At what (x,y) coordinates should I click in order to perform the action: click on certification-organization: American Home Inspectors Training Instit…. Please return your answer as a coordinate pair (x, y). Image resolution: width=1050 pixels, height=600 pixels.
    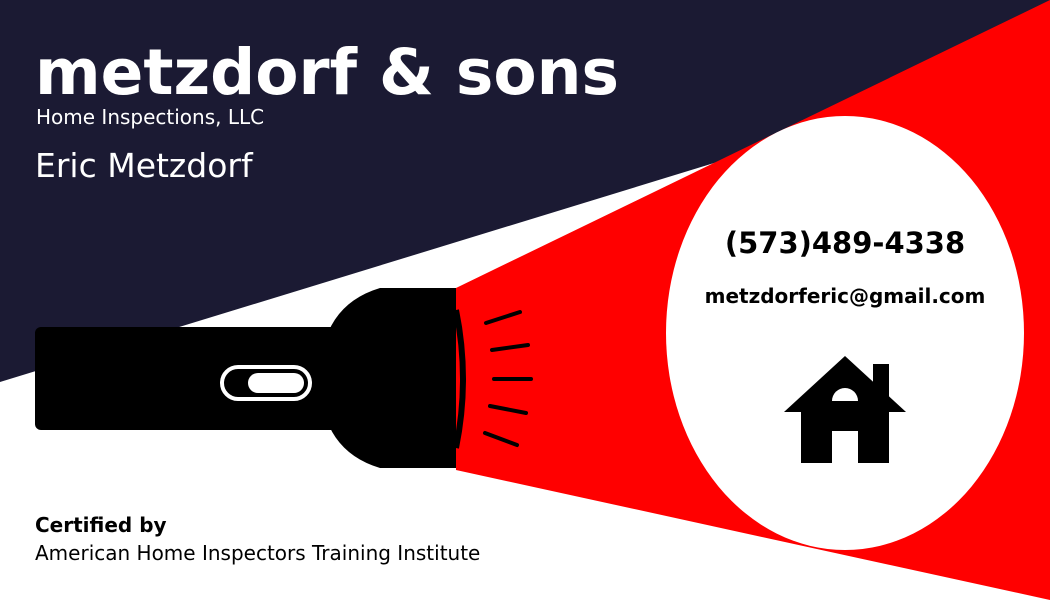
    Looking at the image, I should click on (258, 553).